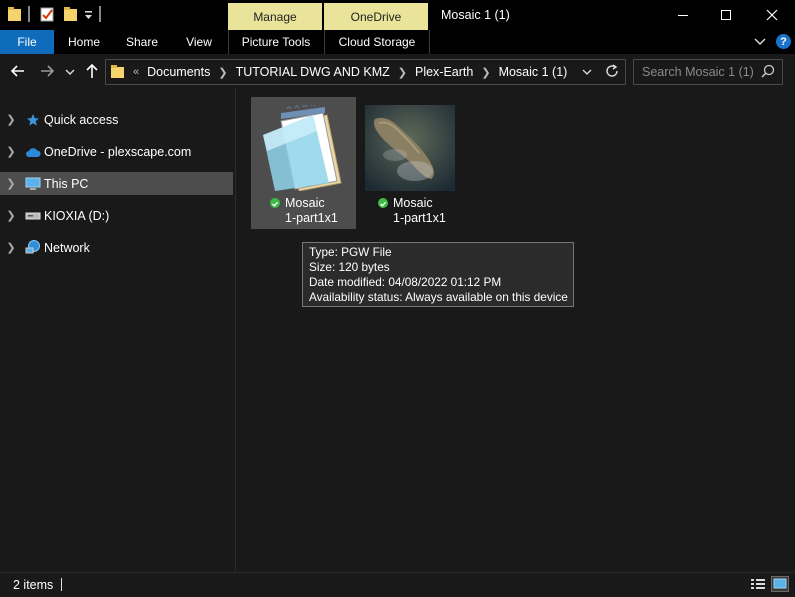  I want to click on computer-icon, so click(33, 184).